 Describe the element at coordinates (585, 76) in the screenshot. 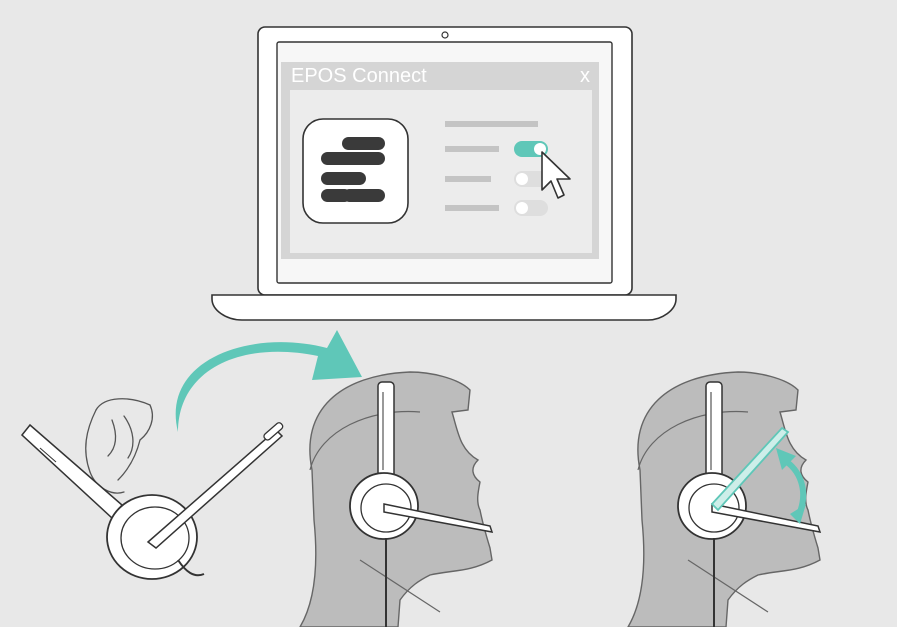

I see `window-close-button: x` at that location.